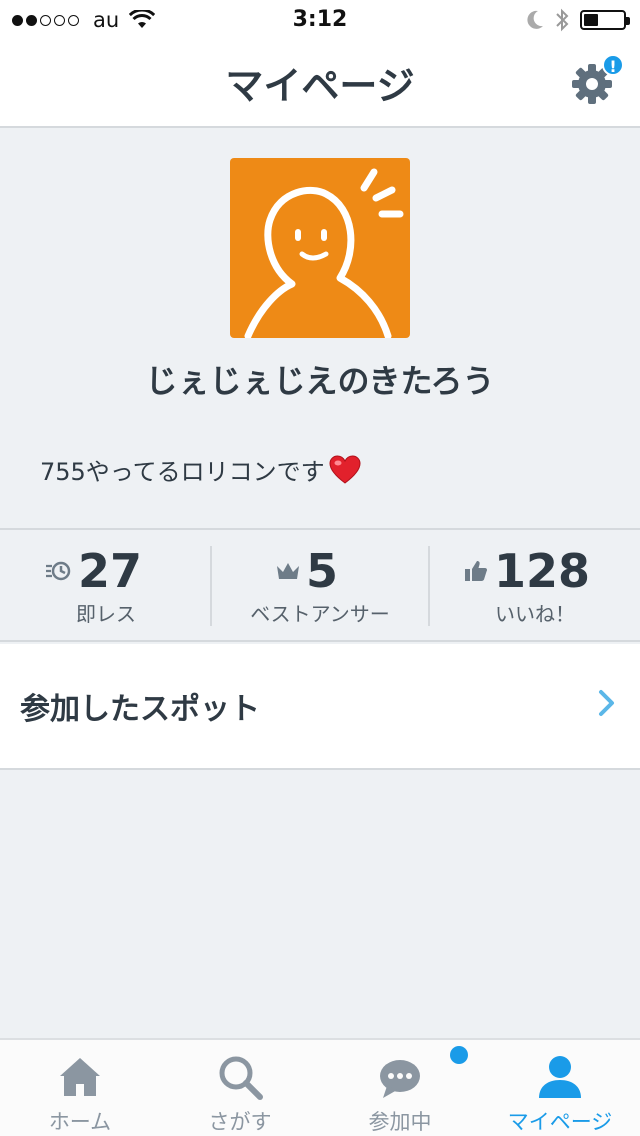 The width and height of the screenshot is (640, 1136). What do you see at coordinates (140, 709) in the screenshot?
I see `joined-spots-label: 参加したスポット` at bounding box center [140, 709].